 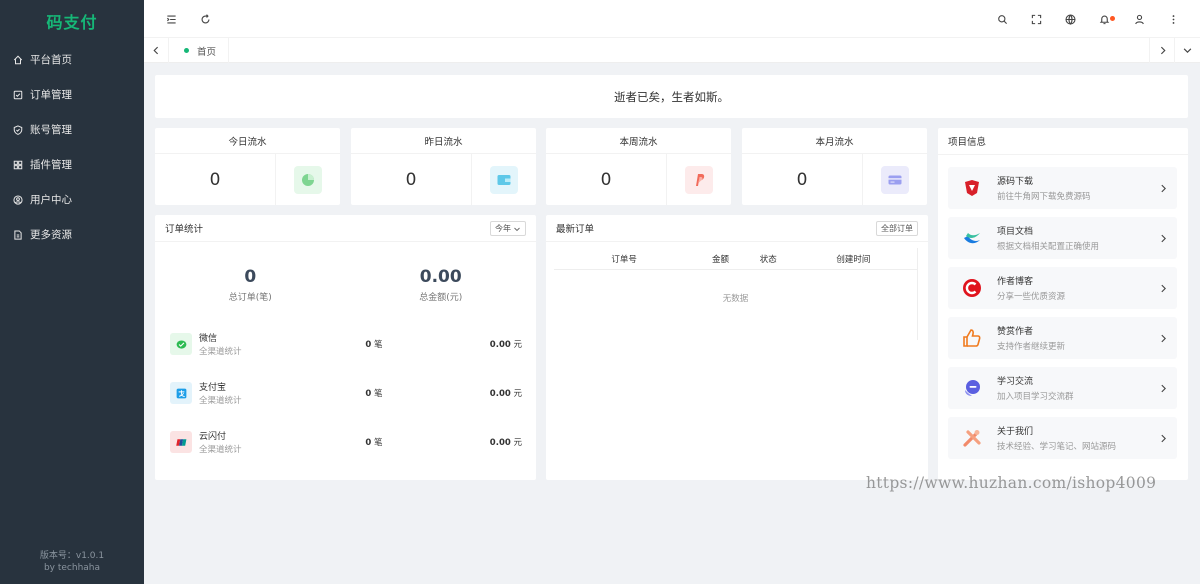 I want to click on sidebar-item-user-center: 用户中心, so click(x=72, y=199).